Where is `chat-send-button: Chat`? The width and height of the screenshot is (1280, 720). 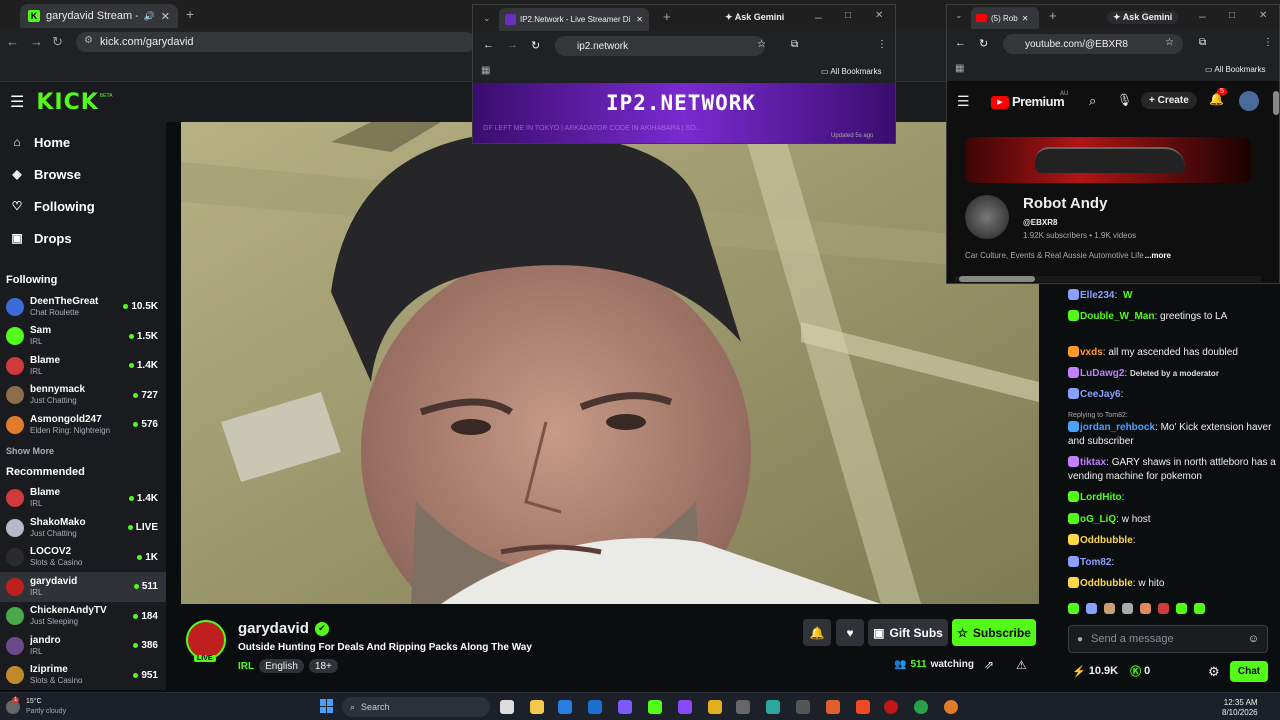
chat-send-button: Chat is located at coordinates (1249, 671).